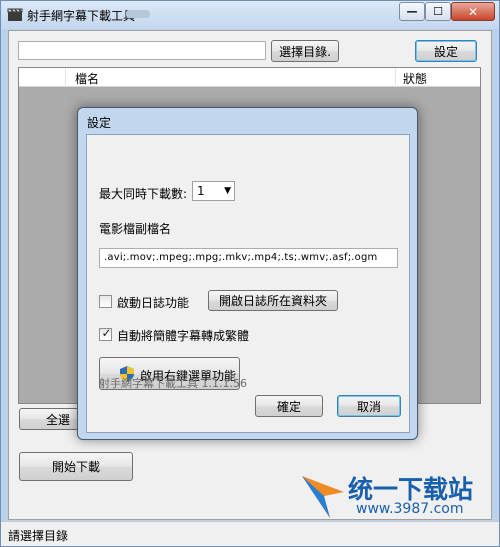 This screenshot has height=547, width=500. Describe the element at coordinates (446, 51) in the screenshot. I see `settings-button: 設定` at that location.